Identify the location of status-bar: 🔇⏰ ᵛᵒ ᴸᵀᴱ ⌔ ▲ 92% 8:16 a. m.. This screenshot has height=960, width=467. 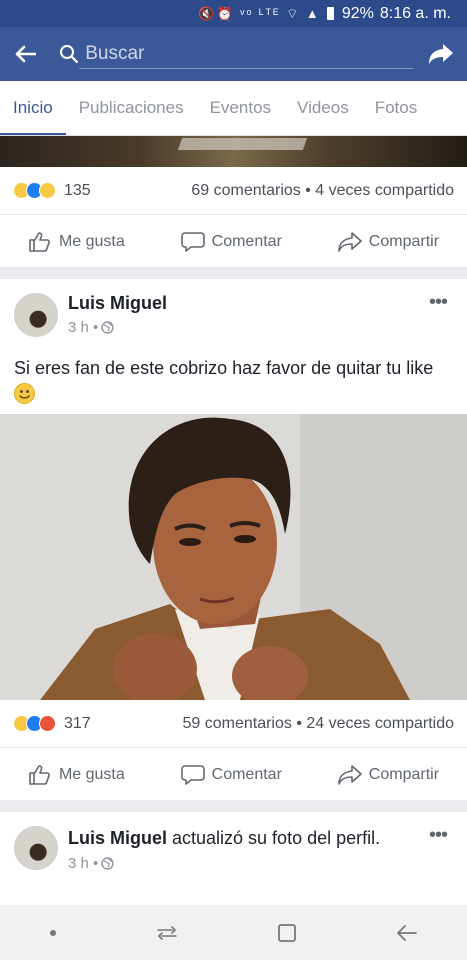
(233, 13).